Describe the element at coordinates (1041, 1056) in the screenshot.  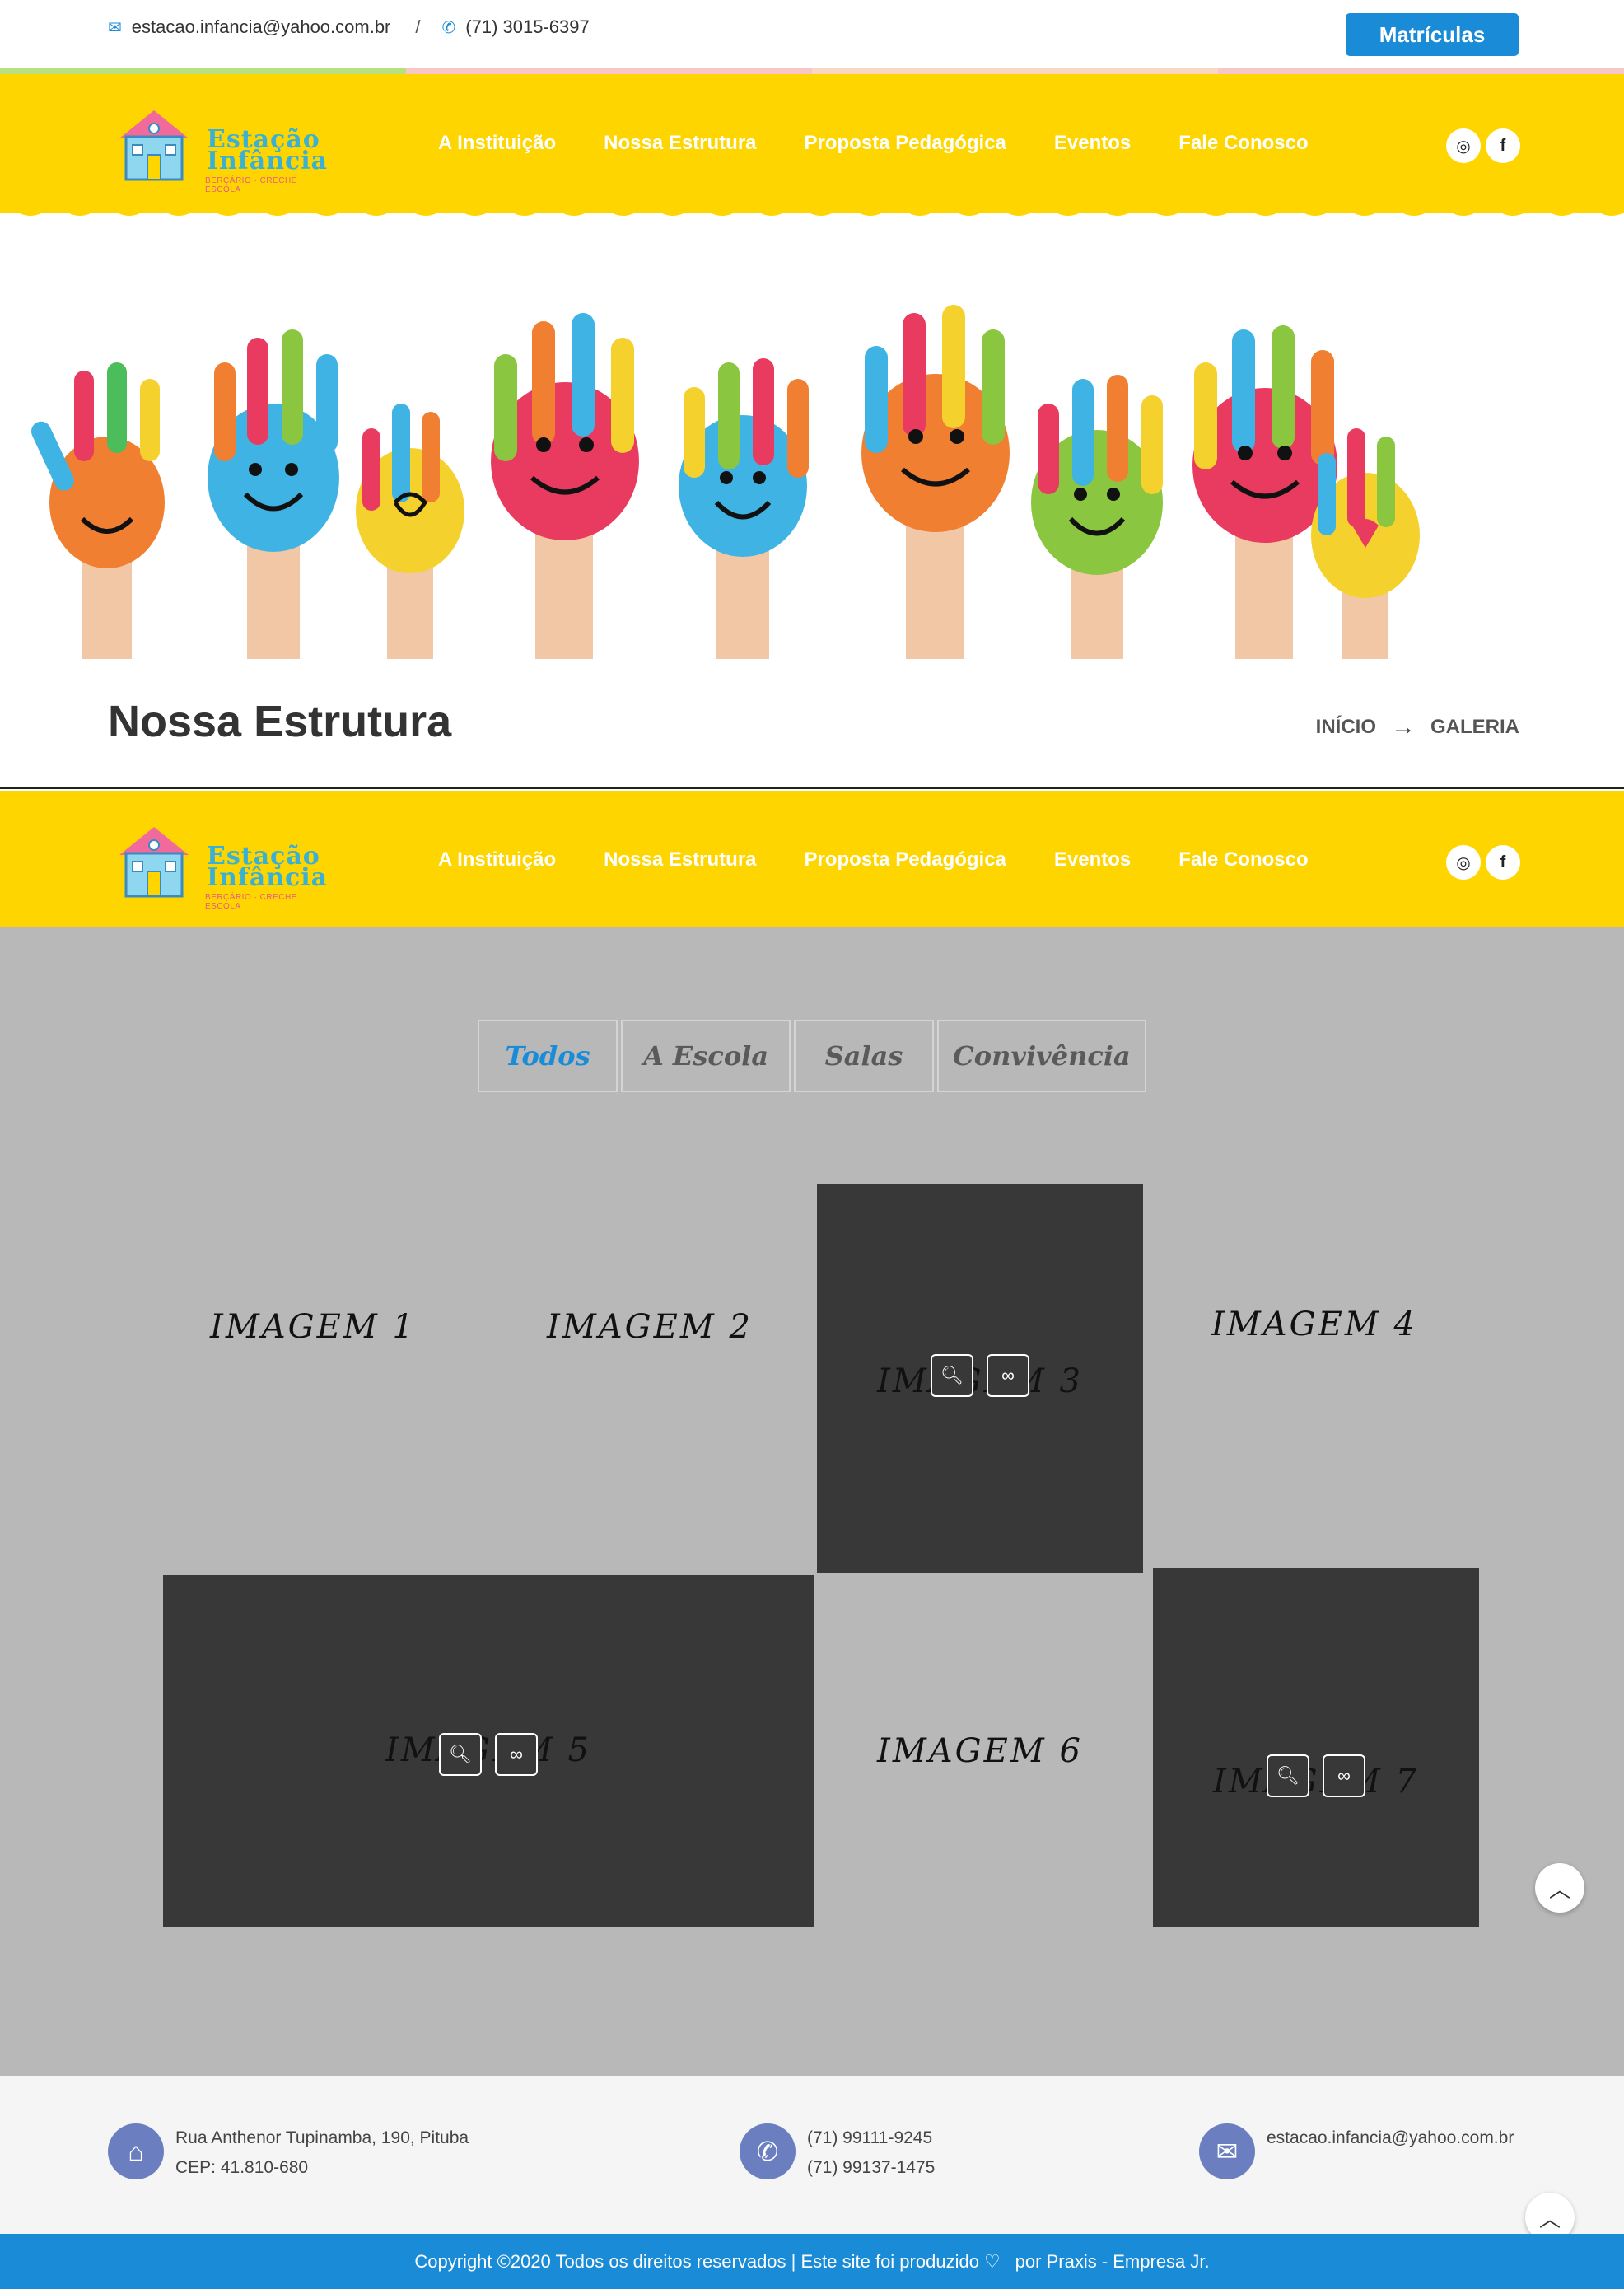
I see `filter-convivencia: Convivência` at that location.